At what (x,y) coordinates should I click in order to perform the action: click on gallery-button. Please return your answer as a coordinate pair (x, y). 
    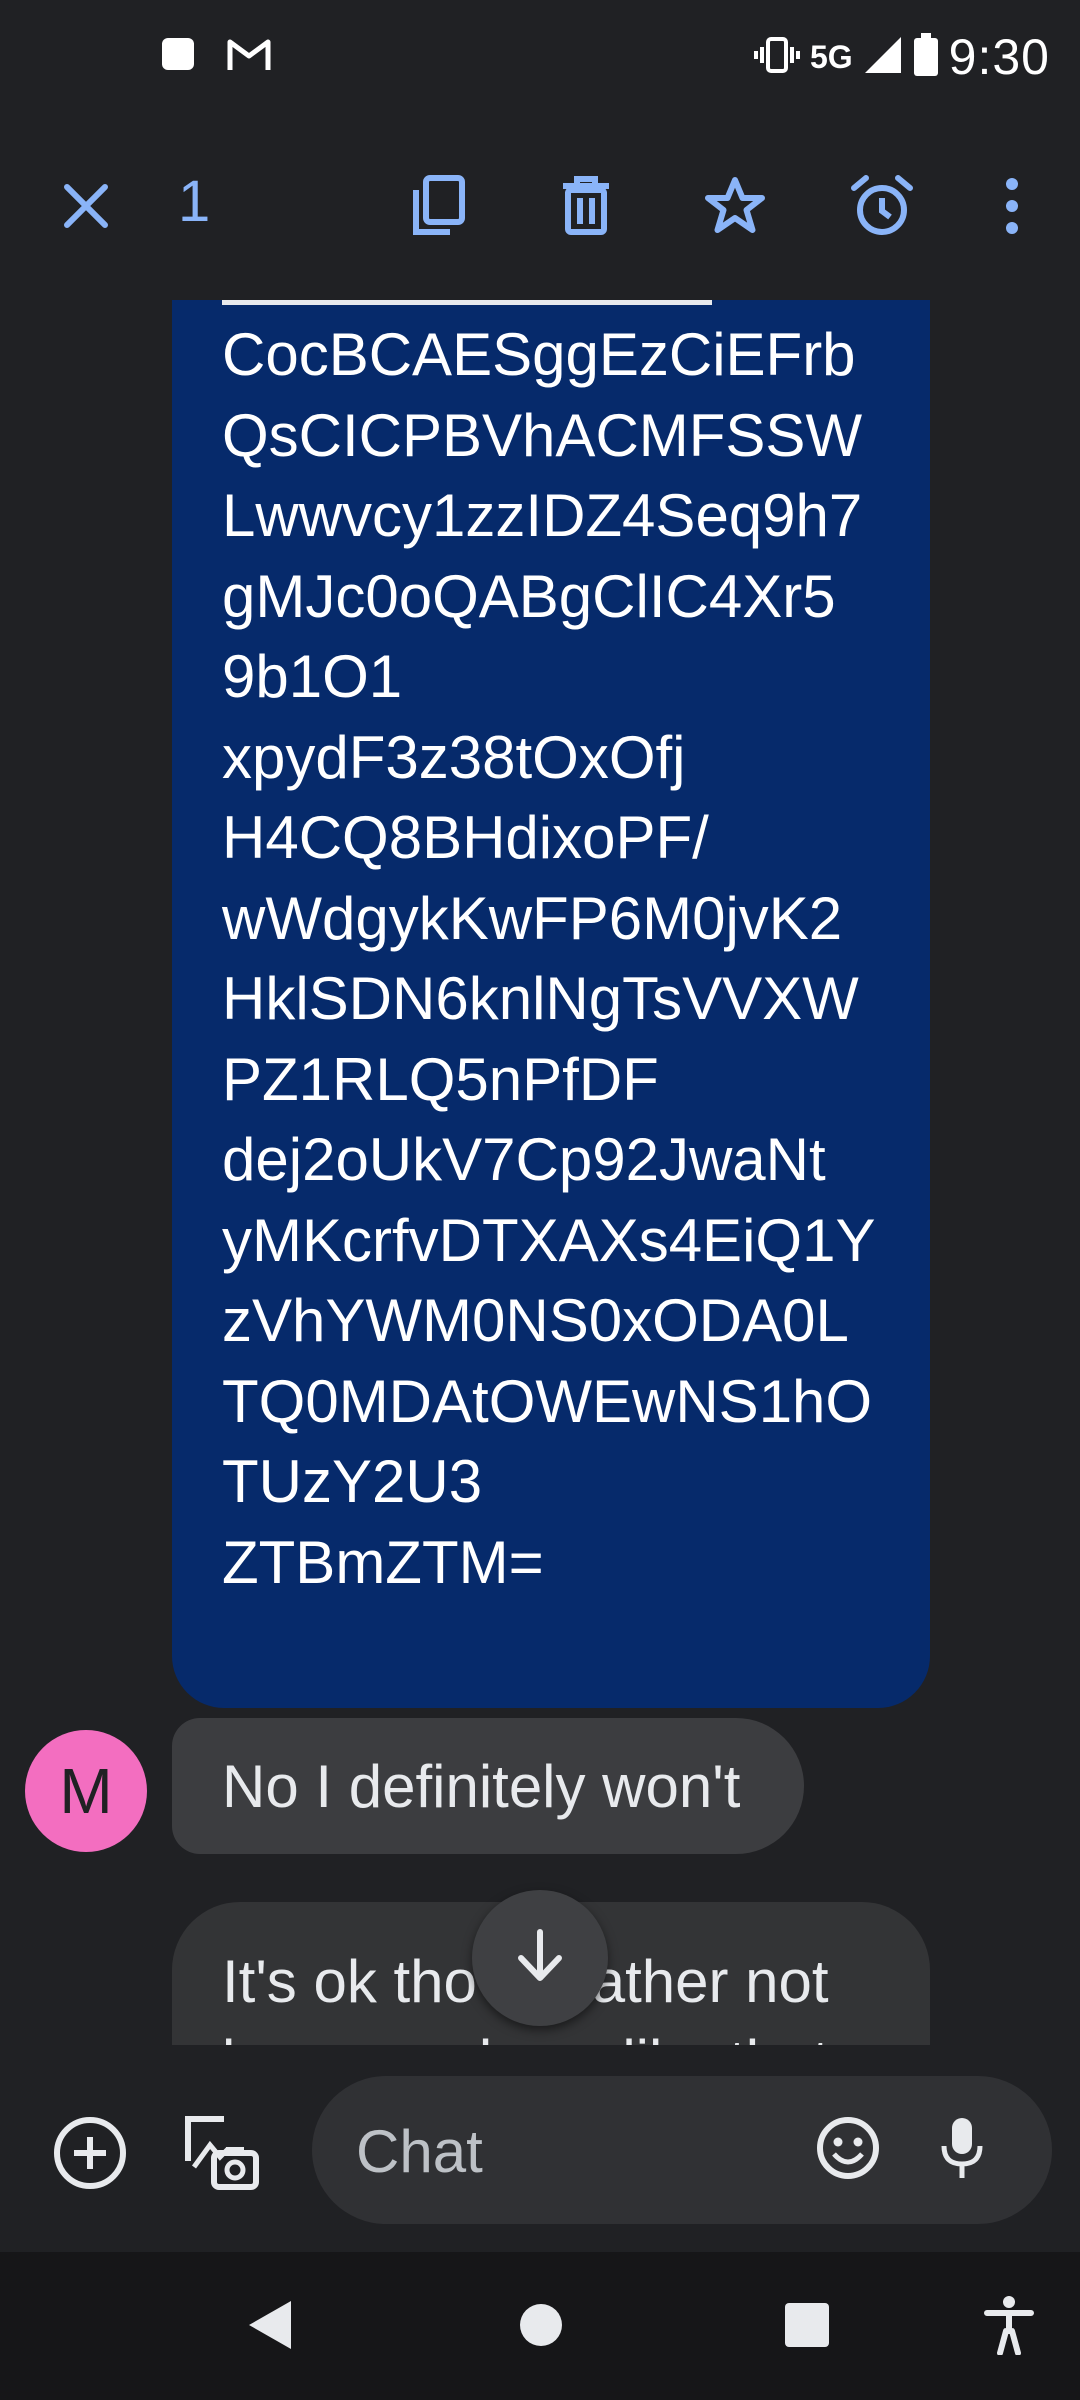
    Looking at the image, I should click on (220, 2155).